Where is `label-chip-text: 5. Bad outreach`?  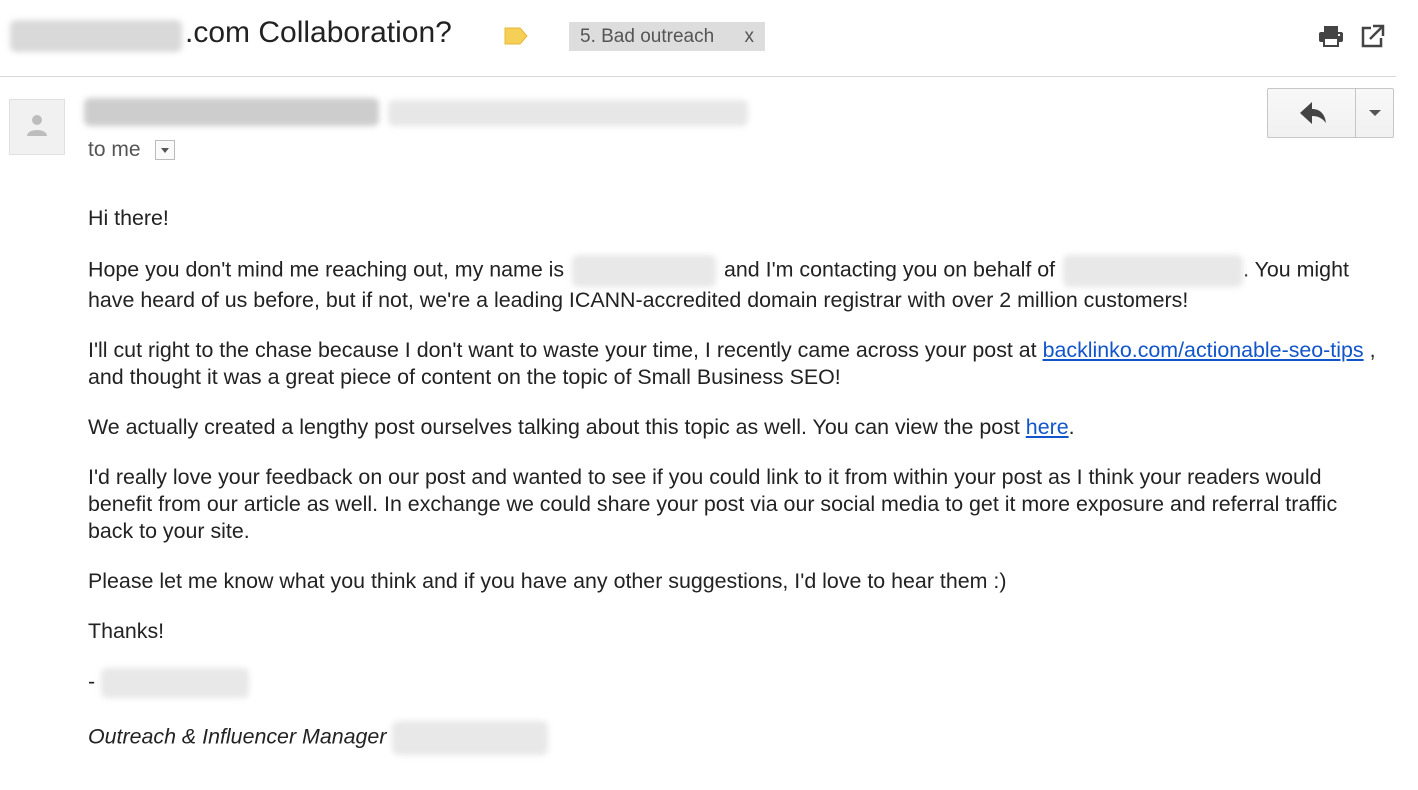
label-chip-text: 5. Bad outreach is located at coordinates (647, 36).